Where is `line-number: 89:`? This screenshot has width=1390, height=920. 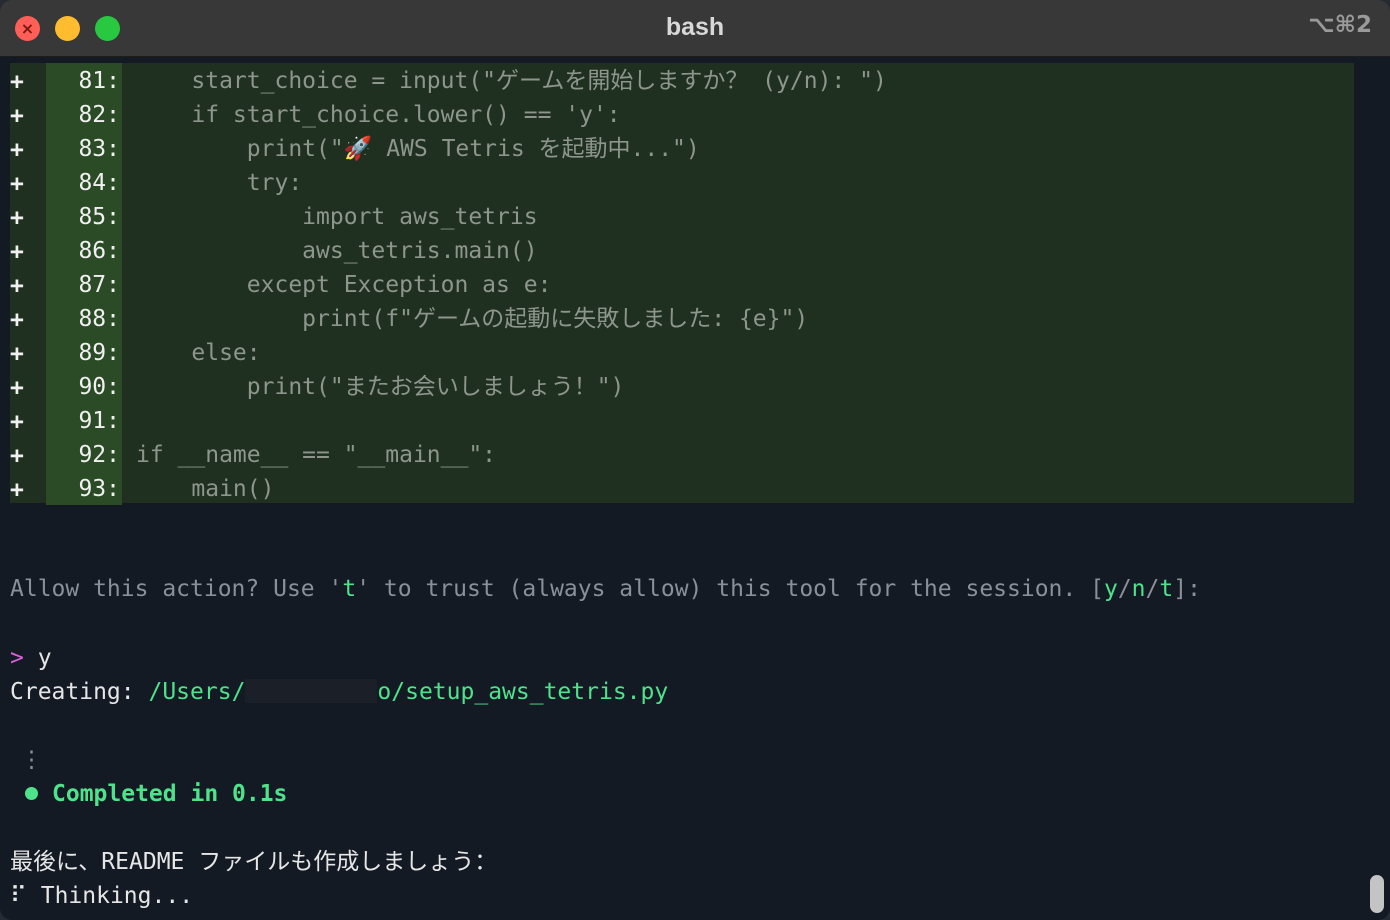 line-number: 89: is located at coordinates (99, 353).